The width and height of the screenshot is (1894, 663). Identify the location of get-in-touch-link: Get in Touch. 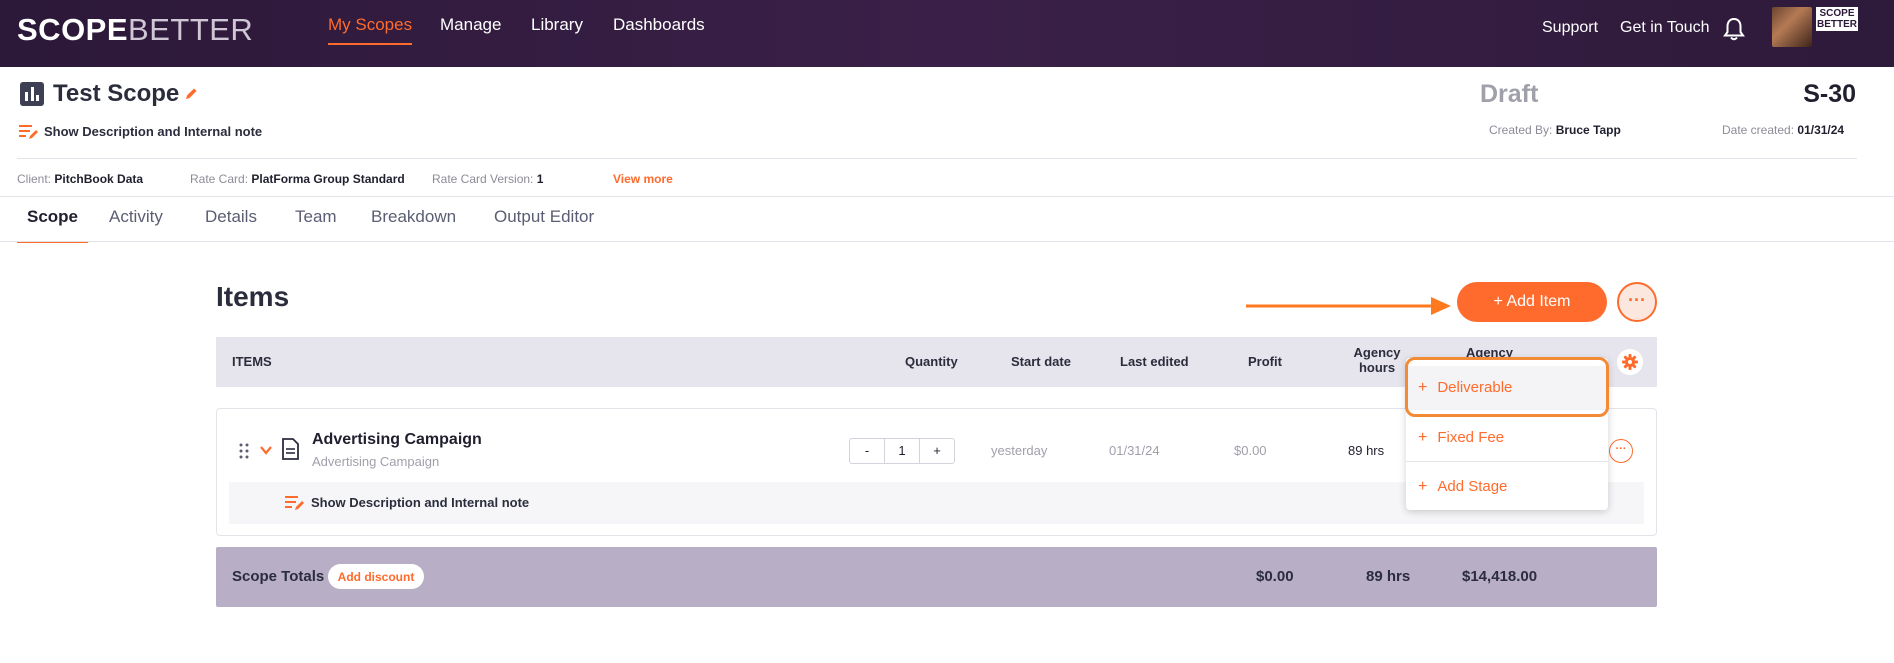
(1665, 28).